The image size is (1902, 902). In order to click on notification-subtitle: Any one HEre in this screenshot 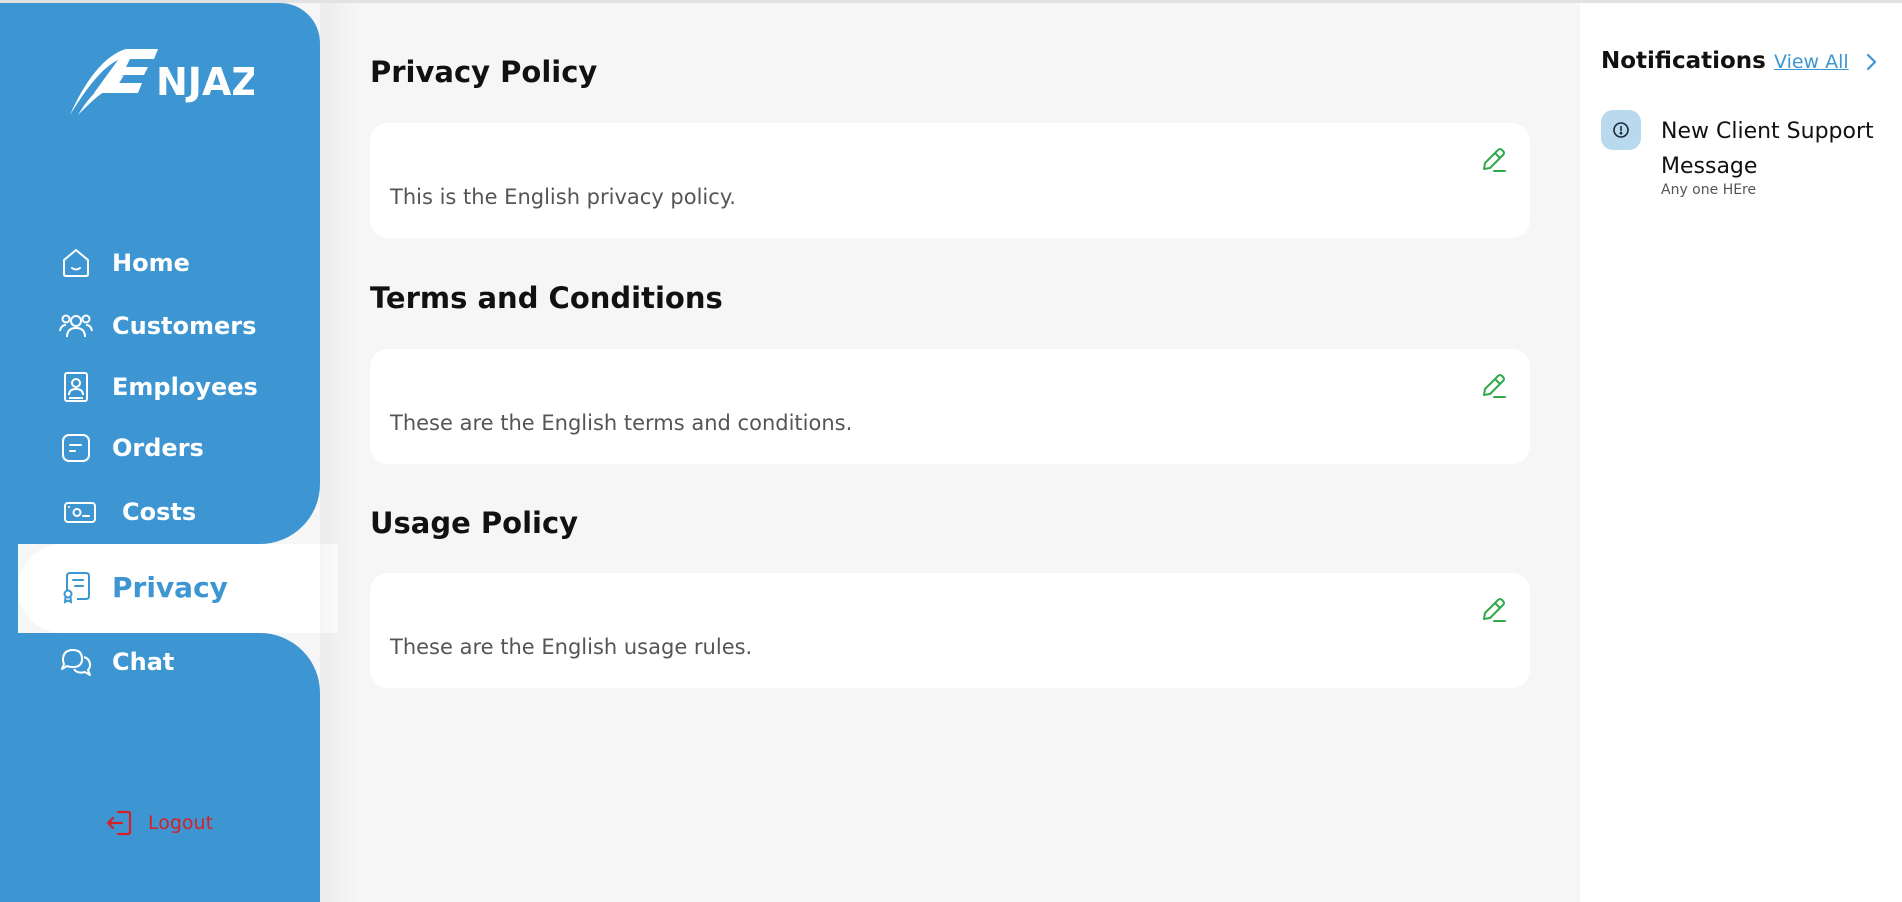, I will do `click(1709, 190)`.